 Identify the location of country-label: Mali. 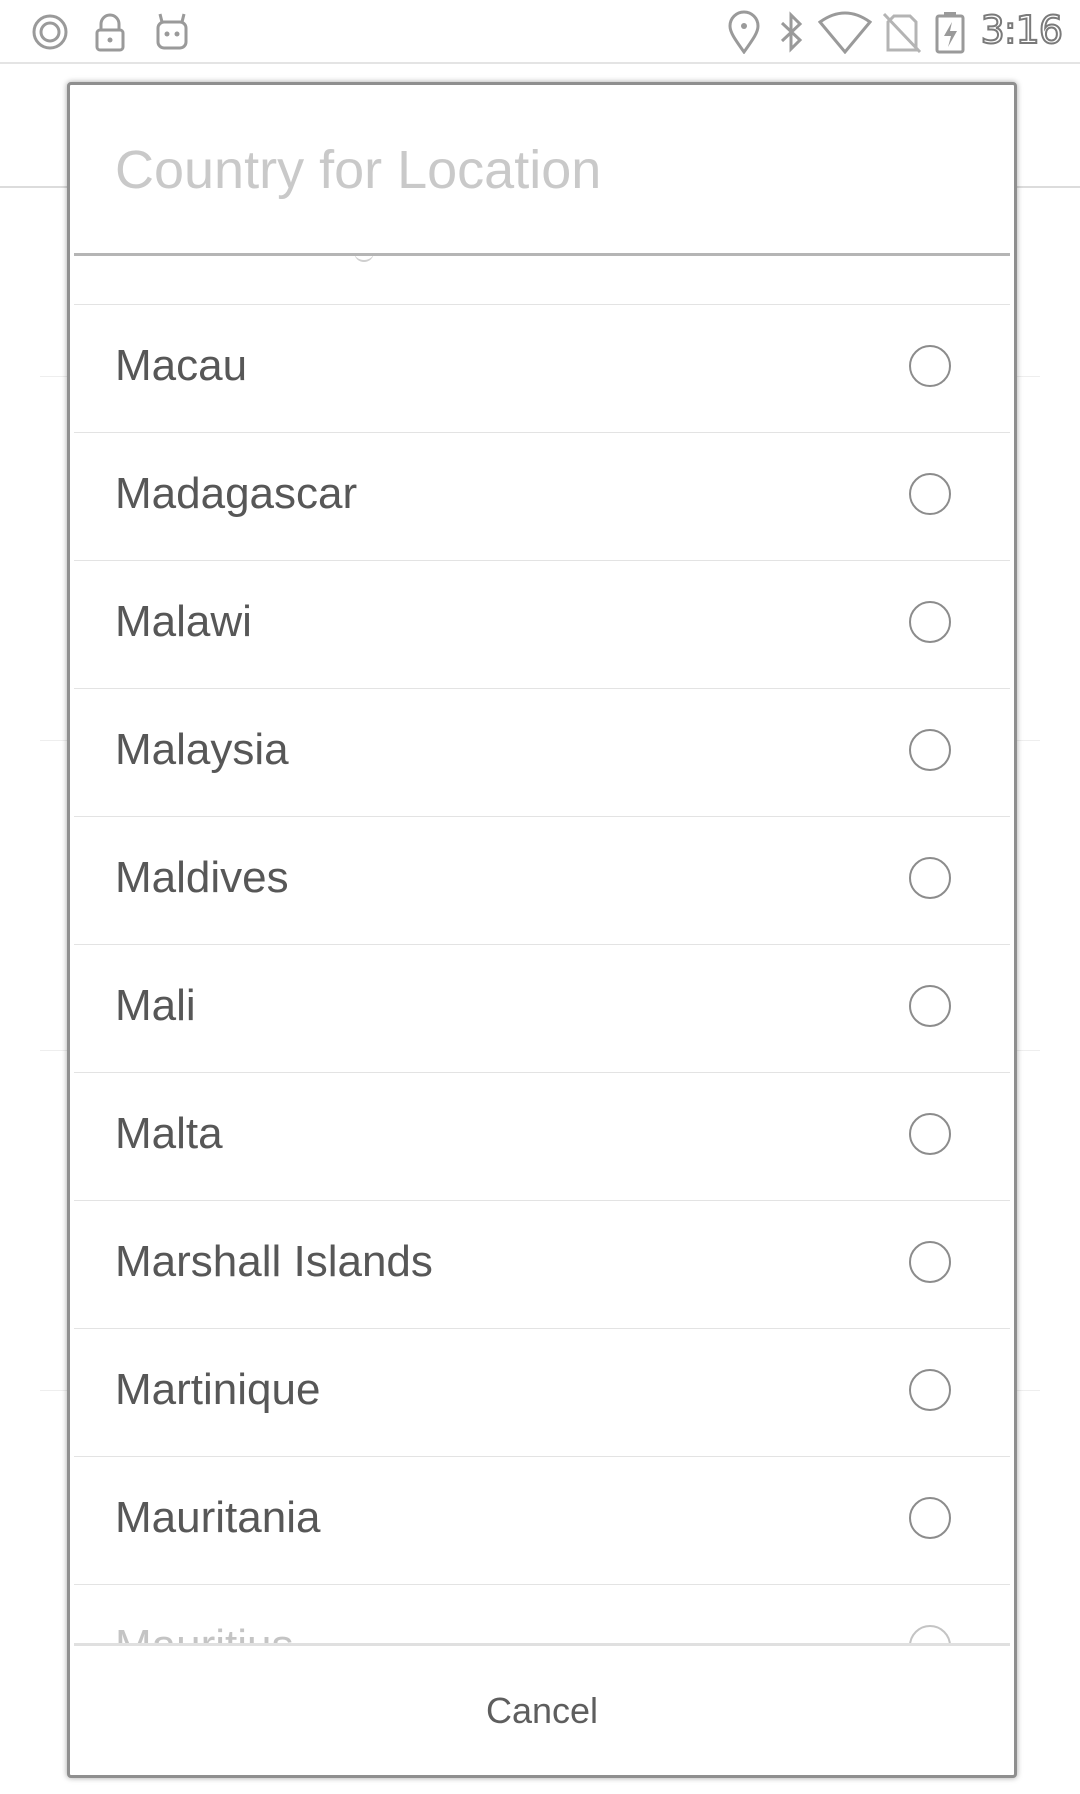
(155, 1005).